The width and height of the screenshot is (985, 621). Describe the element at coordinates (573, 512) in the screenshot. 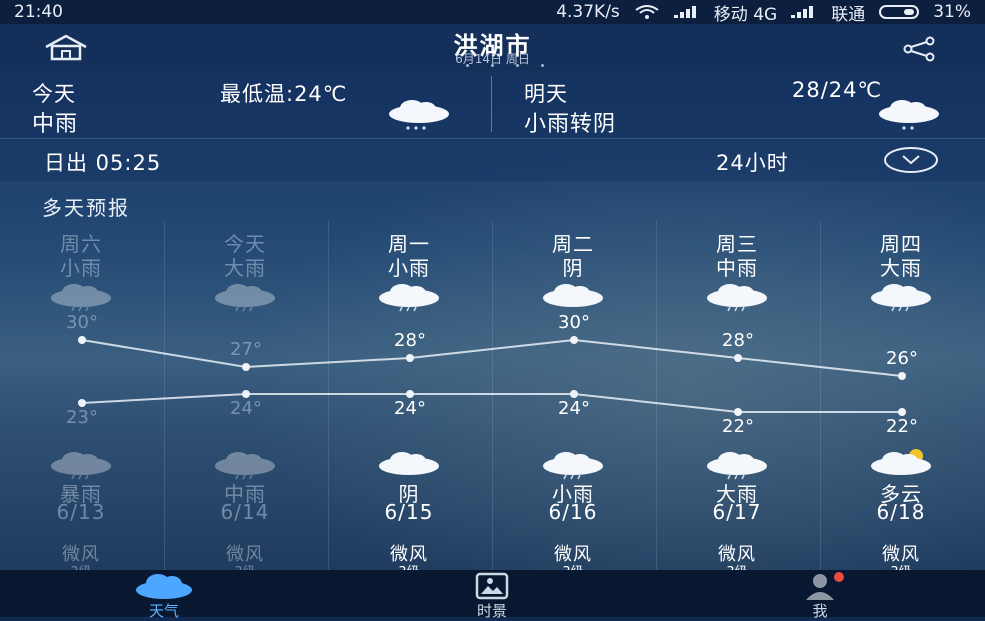

I see `day-date: 6/16` at that location.